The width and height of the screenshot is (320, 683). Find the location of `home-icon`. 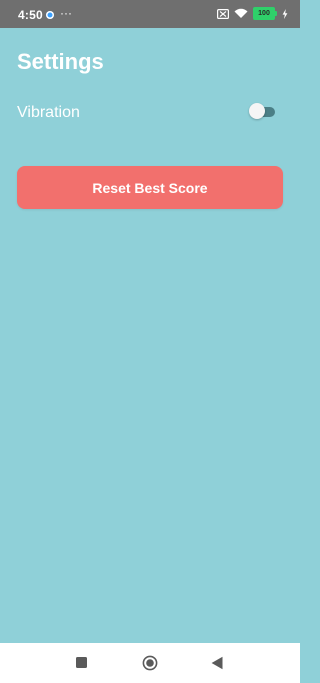

home-icon is located at coordinates (150, 663).